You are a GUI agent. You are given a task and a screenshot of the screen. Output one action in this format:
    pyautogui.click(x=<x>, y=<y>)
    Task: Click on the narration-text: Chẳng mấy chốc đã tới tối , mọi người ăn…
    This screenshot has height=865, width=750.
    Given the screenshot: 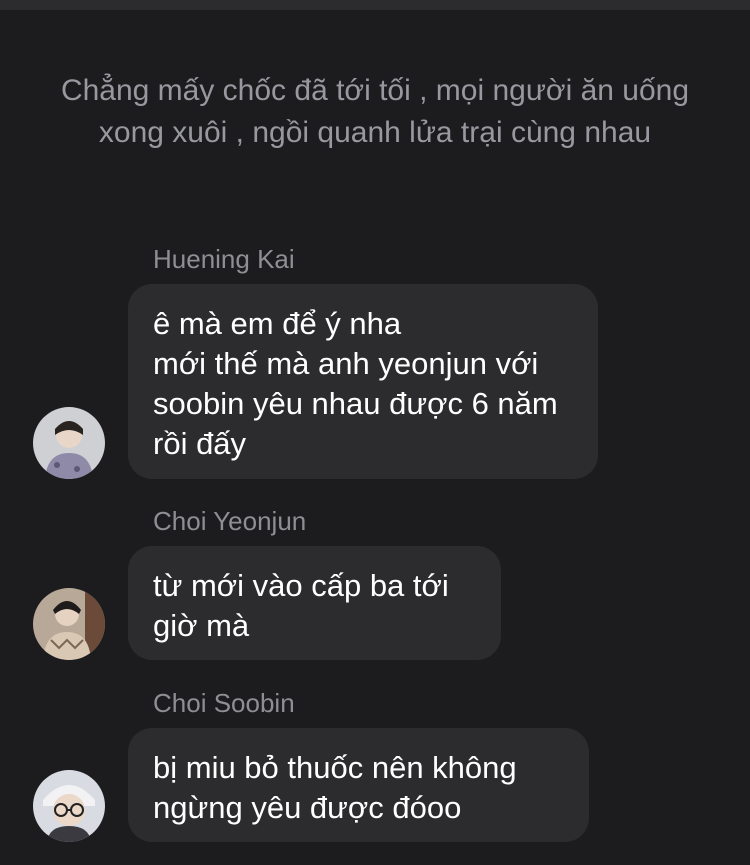 What is the action you would take?
    pyautogui.click(x=375, y=111)
    